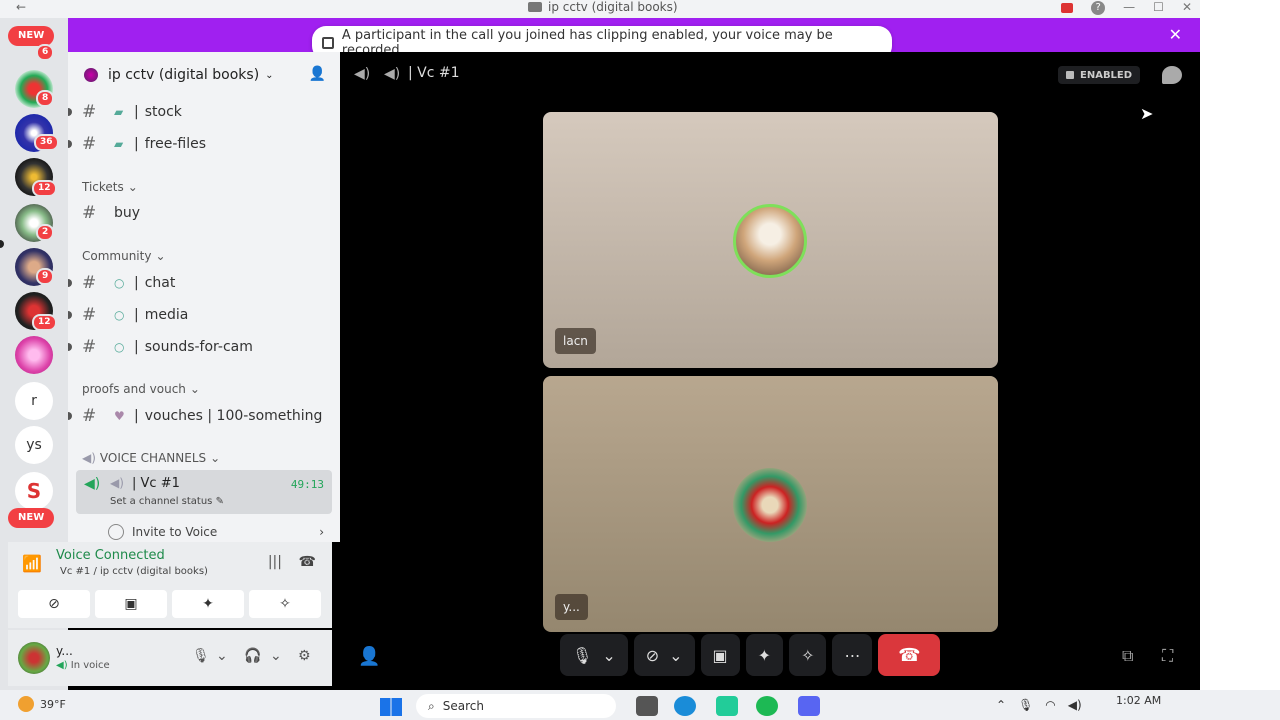  What do you see at coordinates (110, 555) in the screenshot?
I see `voice-connected-title: Voice Connected` at bounding box center [110, 555].